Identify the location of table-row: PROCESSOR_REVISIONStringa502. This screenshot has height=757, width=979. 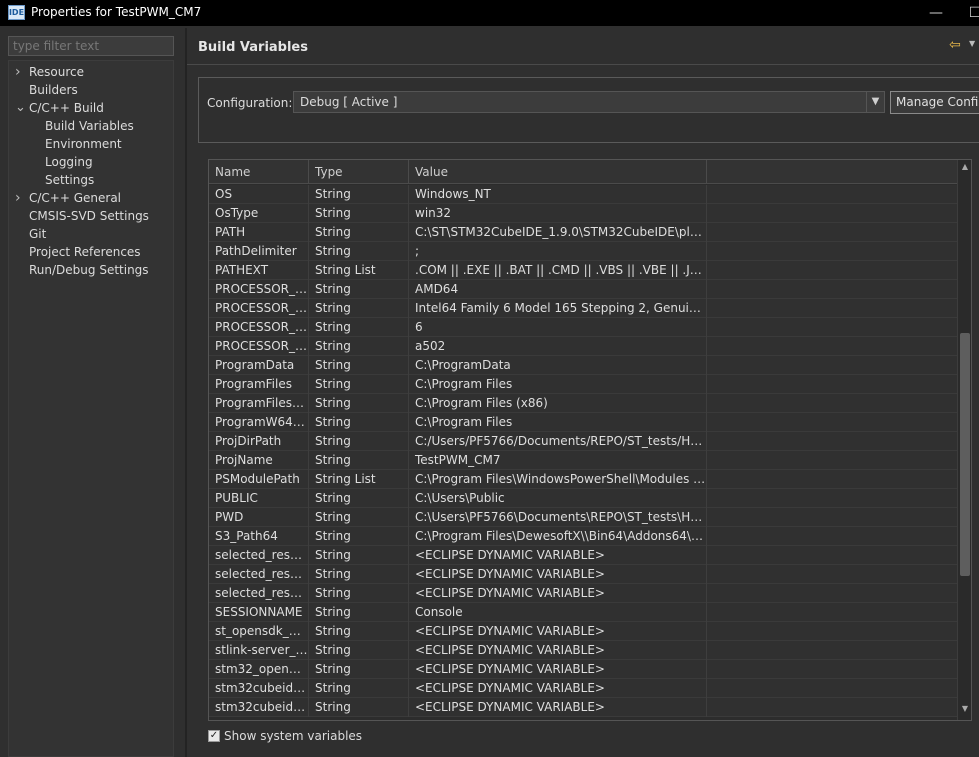
(583, 346).